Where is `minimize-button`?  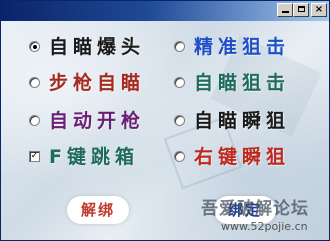
minimize-button is located at coordinates (285, 10).